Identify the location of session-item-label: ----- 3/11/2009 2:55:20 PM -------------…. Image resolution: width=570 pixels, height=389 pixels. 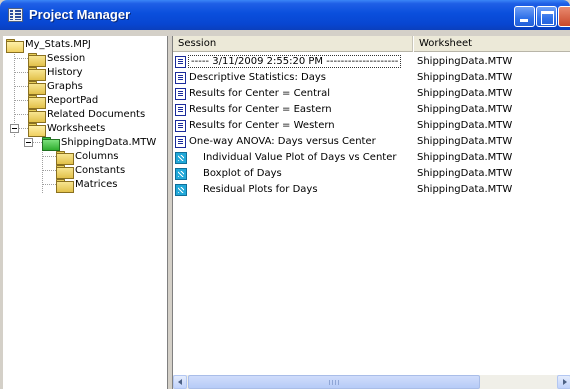
(294, 61).